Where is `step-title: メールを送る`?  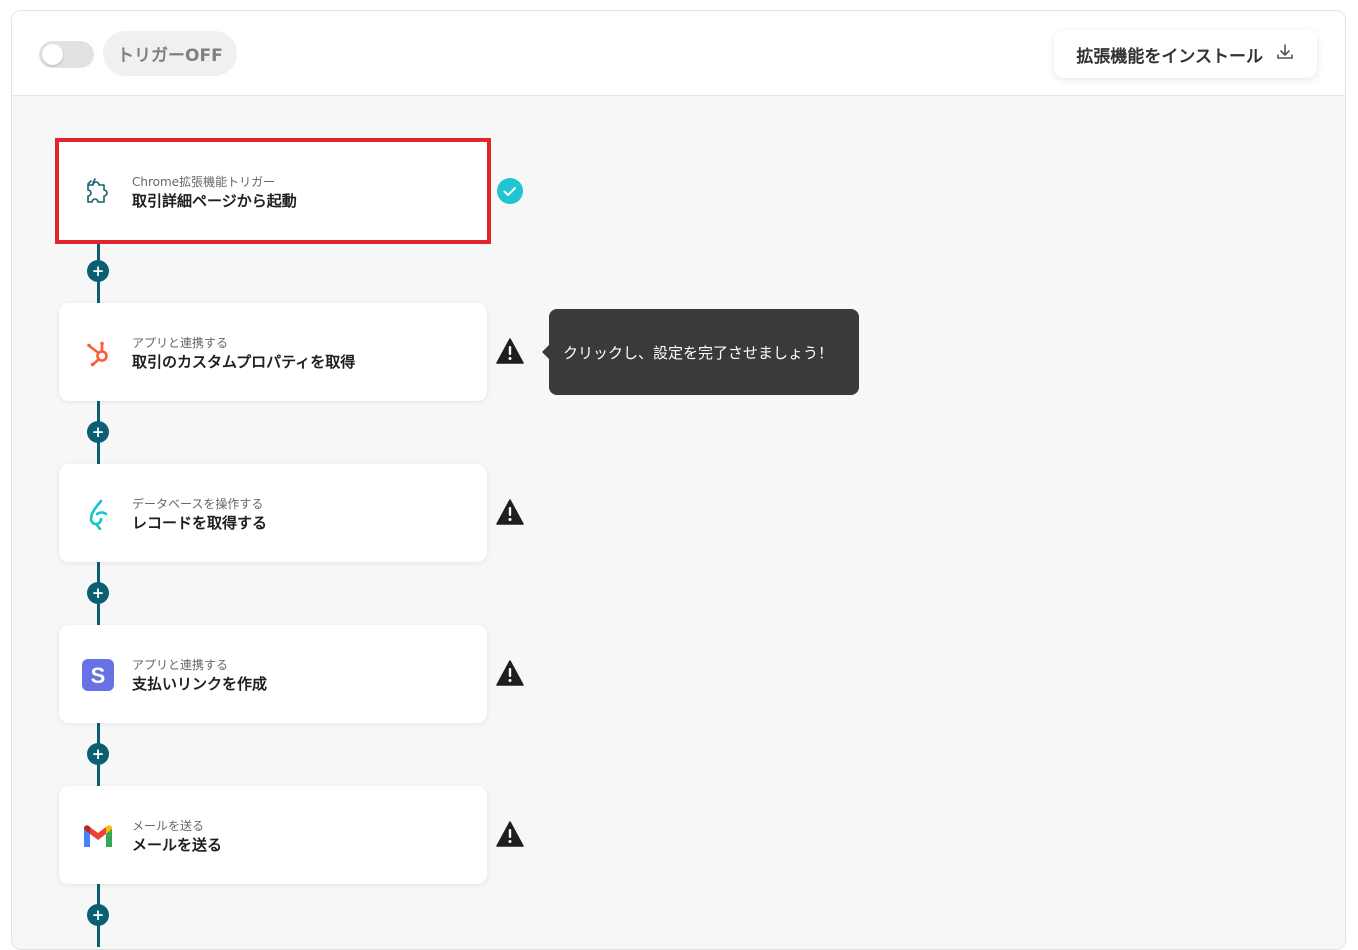
step-title: メールを送る is located at coordinates (177, 845).